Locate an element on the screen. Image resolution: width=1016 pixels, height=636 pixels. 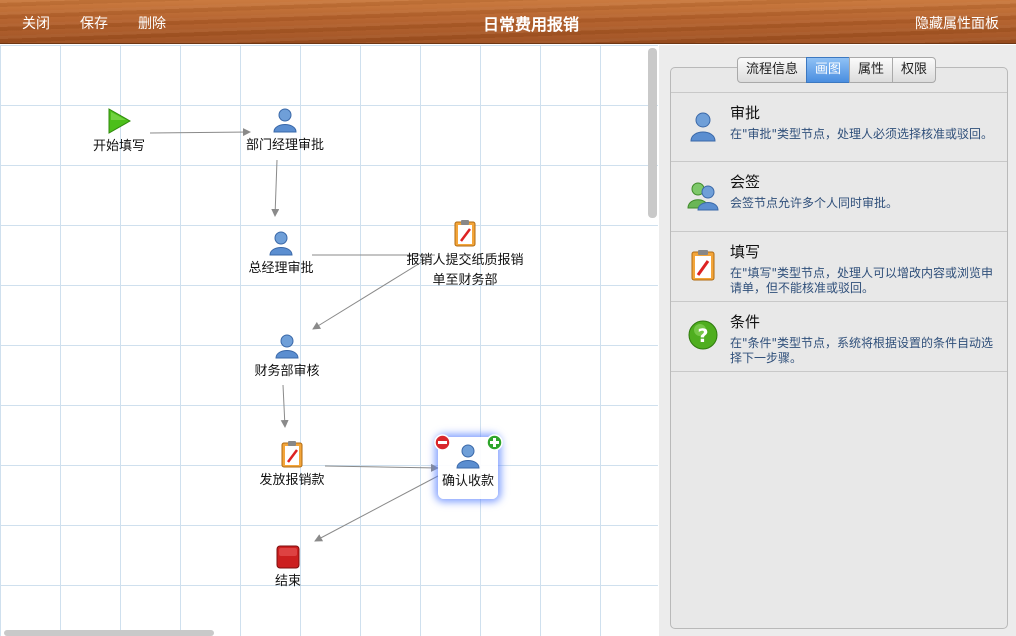
node-start: 开始填写 is located at coordinates (119, 132).